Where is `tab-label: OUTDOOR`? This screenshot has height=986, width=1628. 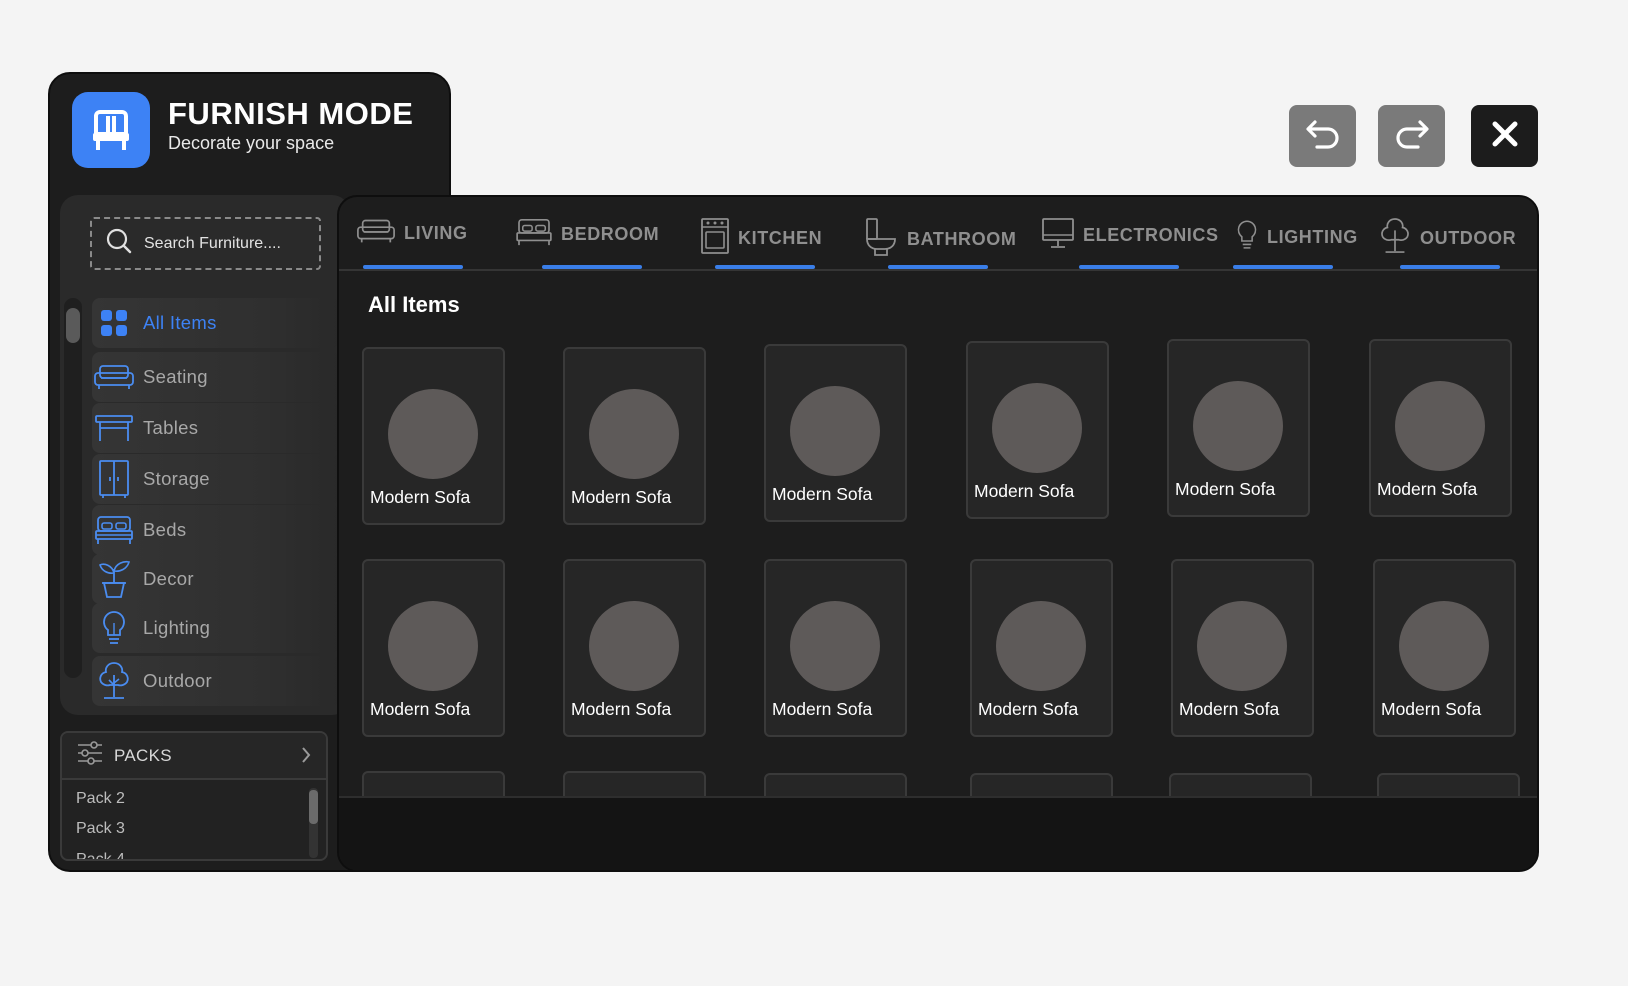 tab-label: OUTDOOR is located at coordinates (1468, 238).